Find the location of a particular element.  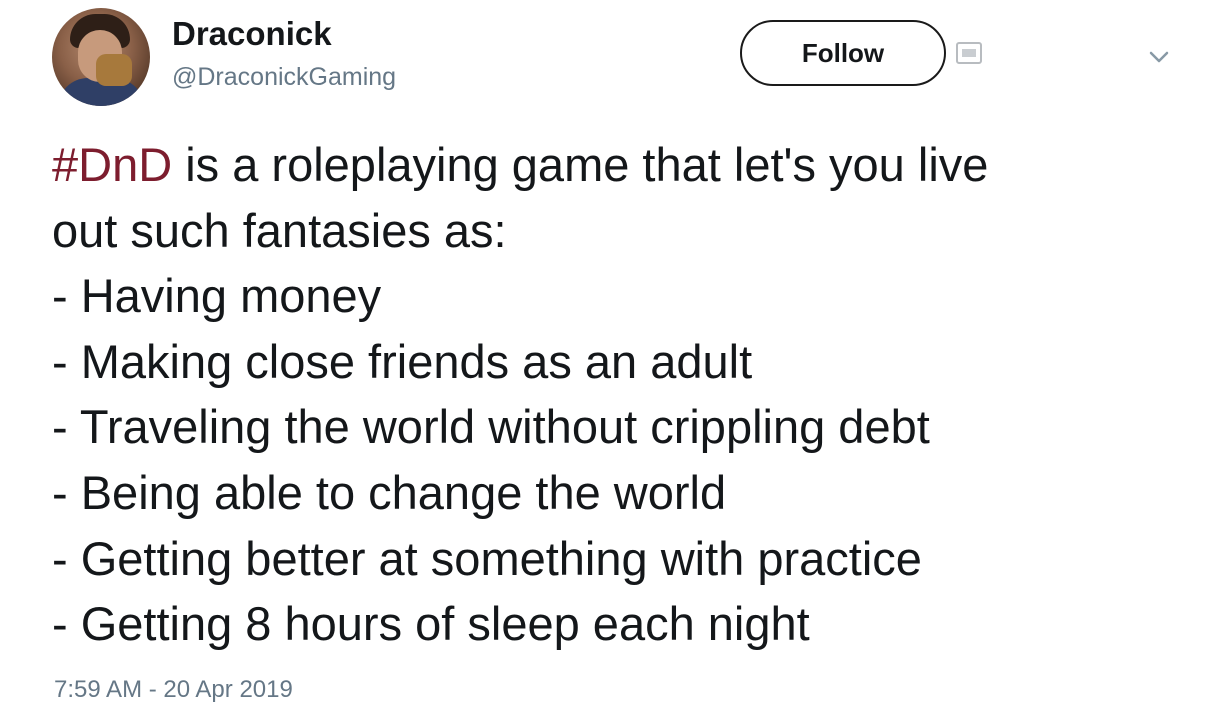

tweet-line: - Being able to change the world is located at coordinates (389, 492).